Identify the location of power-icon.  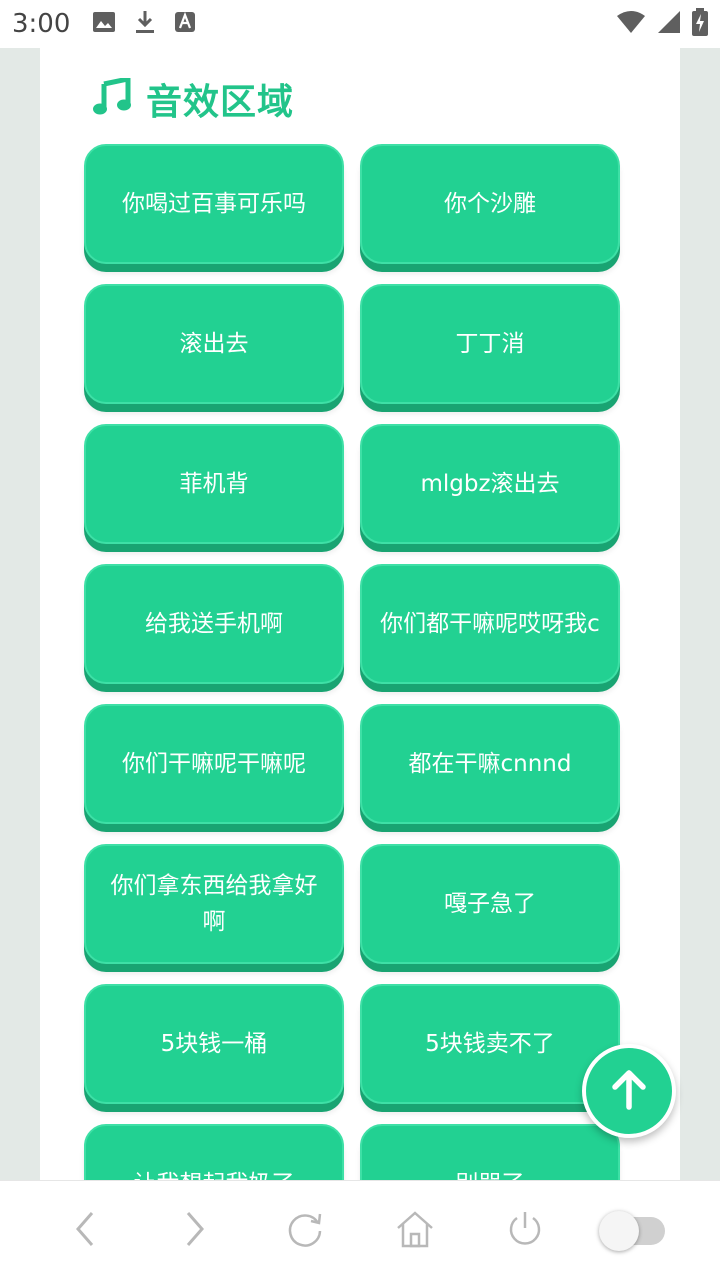
(525, 1231).